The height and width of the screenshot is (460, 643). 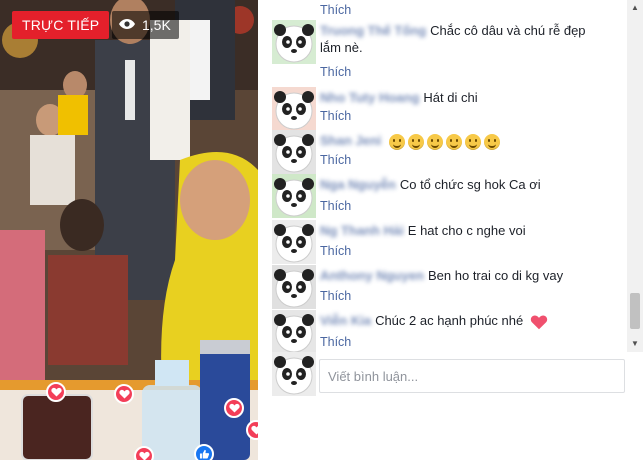 I want to click on comment-item: Ng Thanh Hải E hat cho c nghe voi Thích, so click(x=447, y=242).